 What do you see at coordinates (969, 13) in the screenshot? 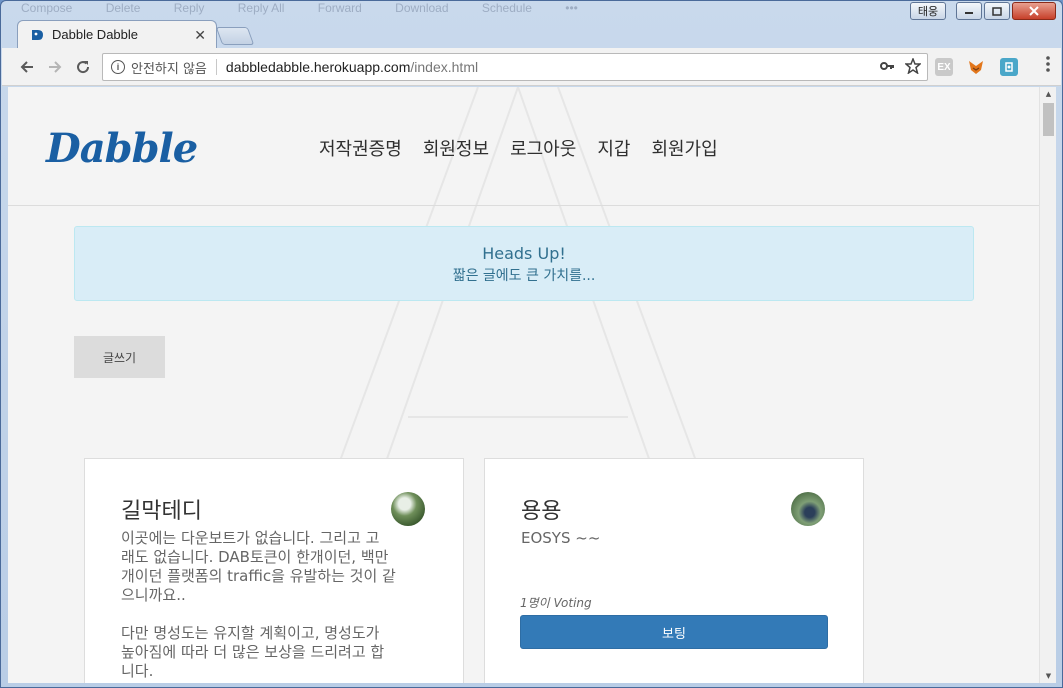
I see `minimize-icon` at bounding box center [969, 13].